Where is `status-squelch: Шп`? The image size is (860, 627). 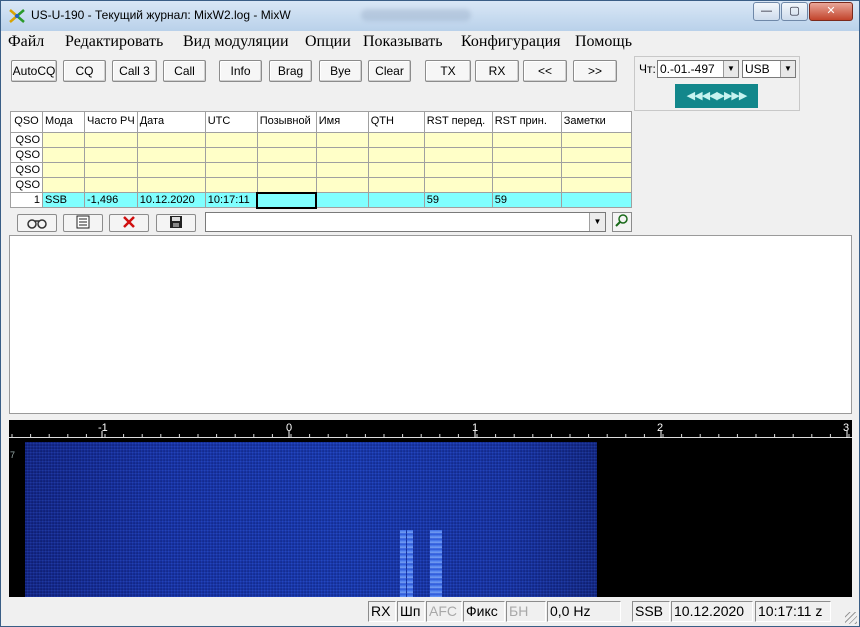 status-squelch: Шп is located at coordinates (411, 611).